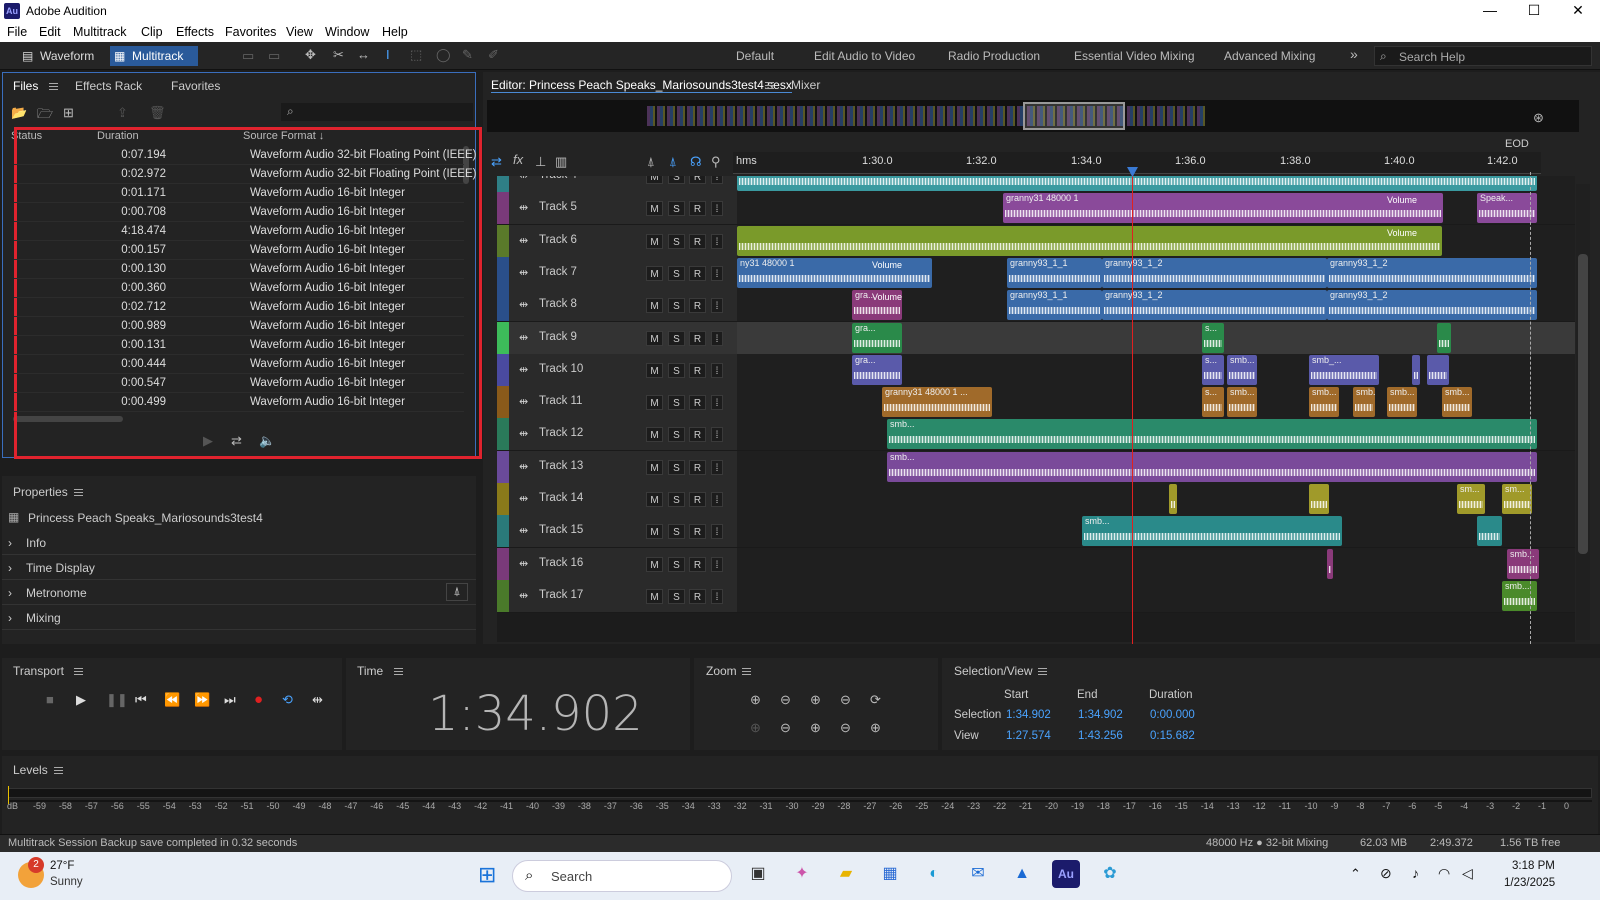 This screenshot has width=1600, height=900. Describe the element at coordinates (17, 32) in the screenshot. I see `menu-file: File` at that location.